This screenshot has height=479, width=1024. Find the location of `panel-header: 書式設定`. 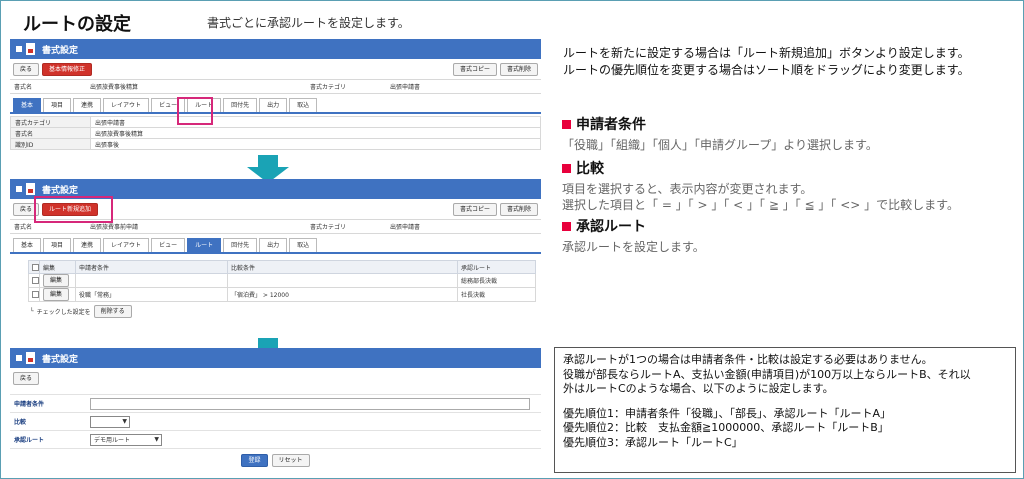

panel-header: 書式設定 is located at coordinates (275, 49).